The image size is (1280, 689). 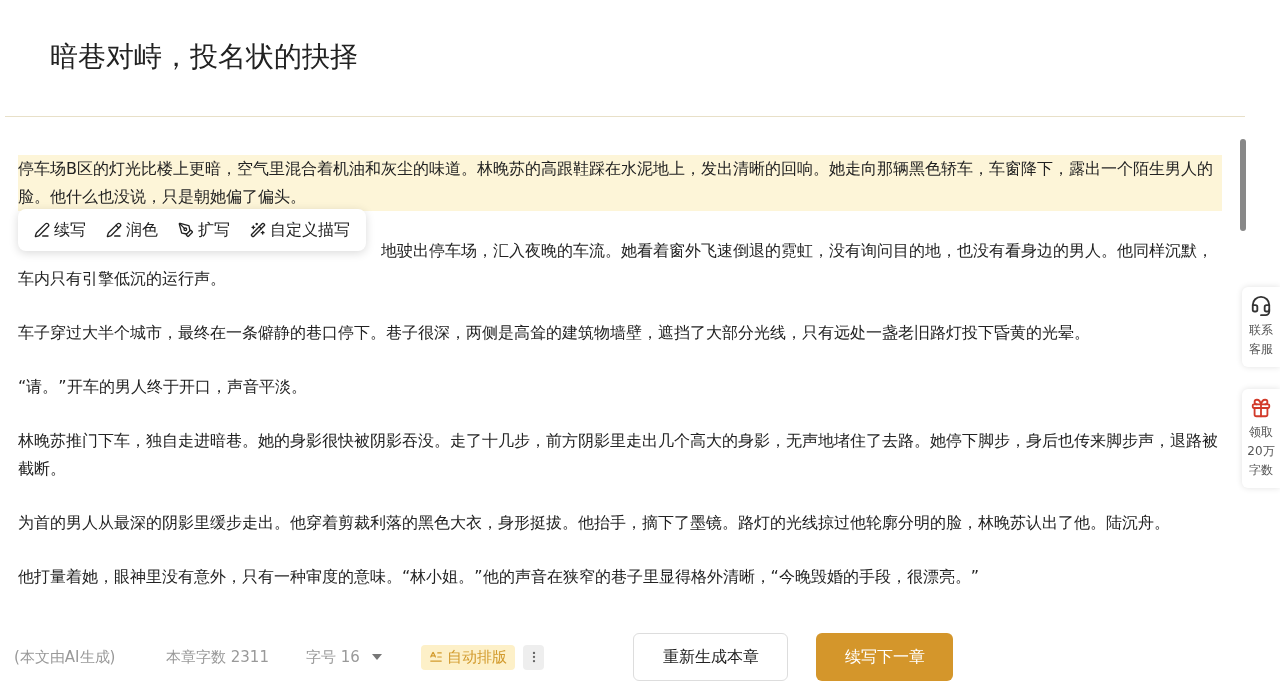 I want to click on story-paragraph: 林晚苏推门下车，独自走进暗巷。她的身影很快被阴影吞没。走了十几步，前方阴影里走出几个高大的身影，无声地堵住了去路。她停下脚步，身后也传来脚步声，退路被截断。, so click(x=618, y=455).